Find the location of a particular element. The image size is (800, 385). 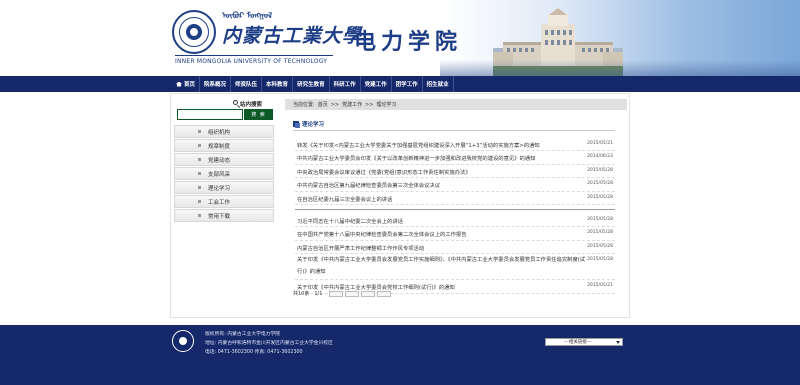

last-page-button is located at coordinates (384, 293).